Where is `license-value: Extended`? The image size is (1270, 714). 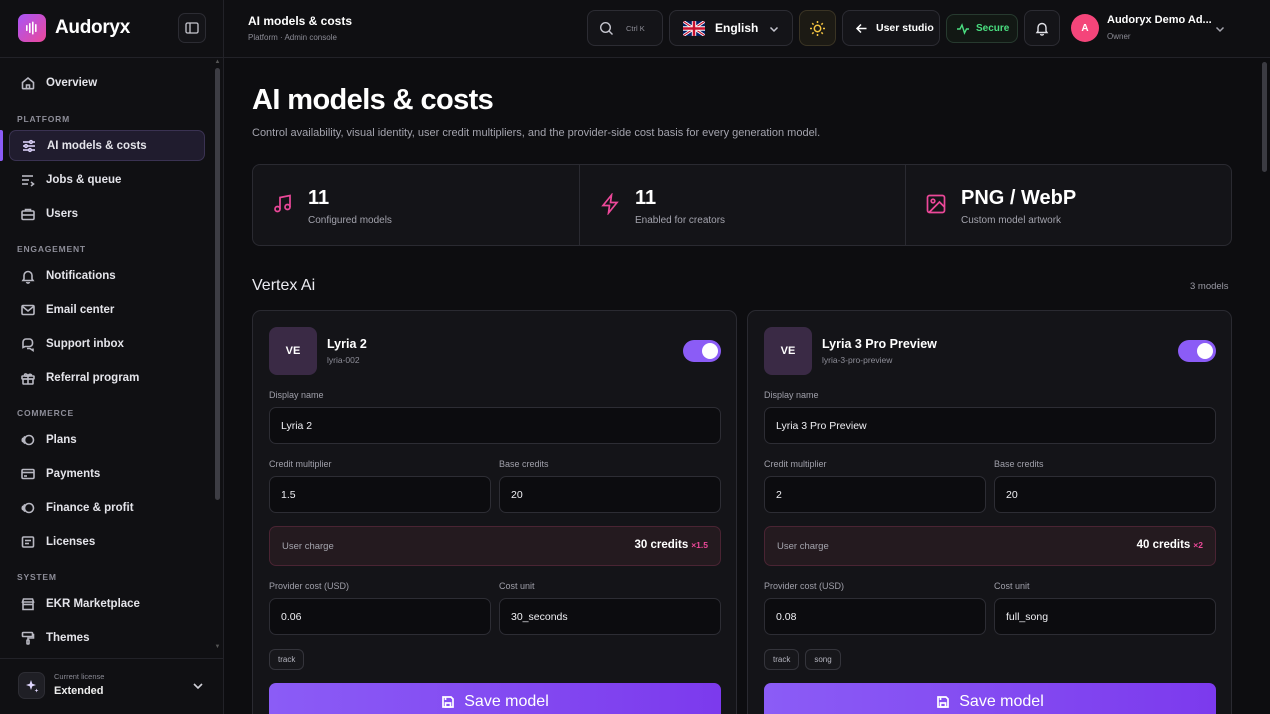 license-value: Extended is located at coordinates (79, 691).